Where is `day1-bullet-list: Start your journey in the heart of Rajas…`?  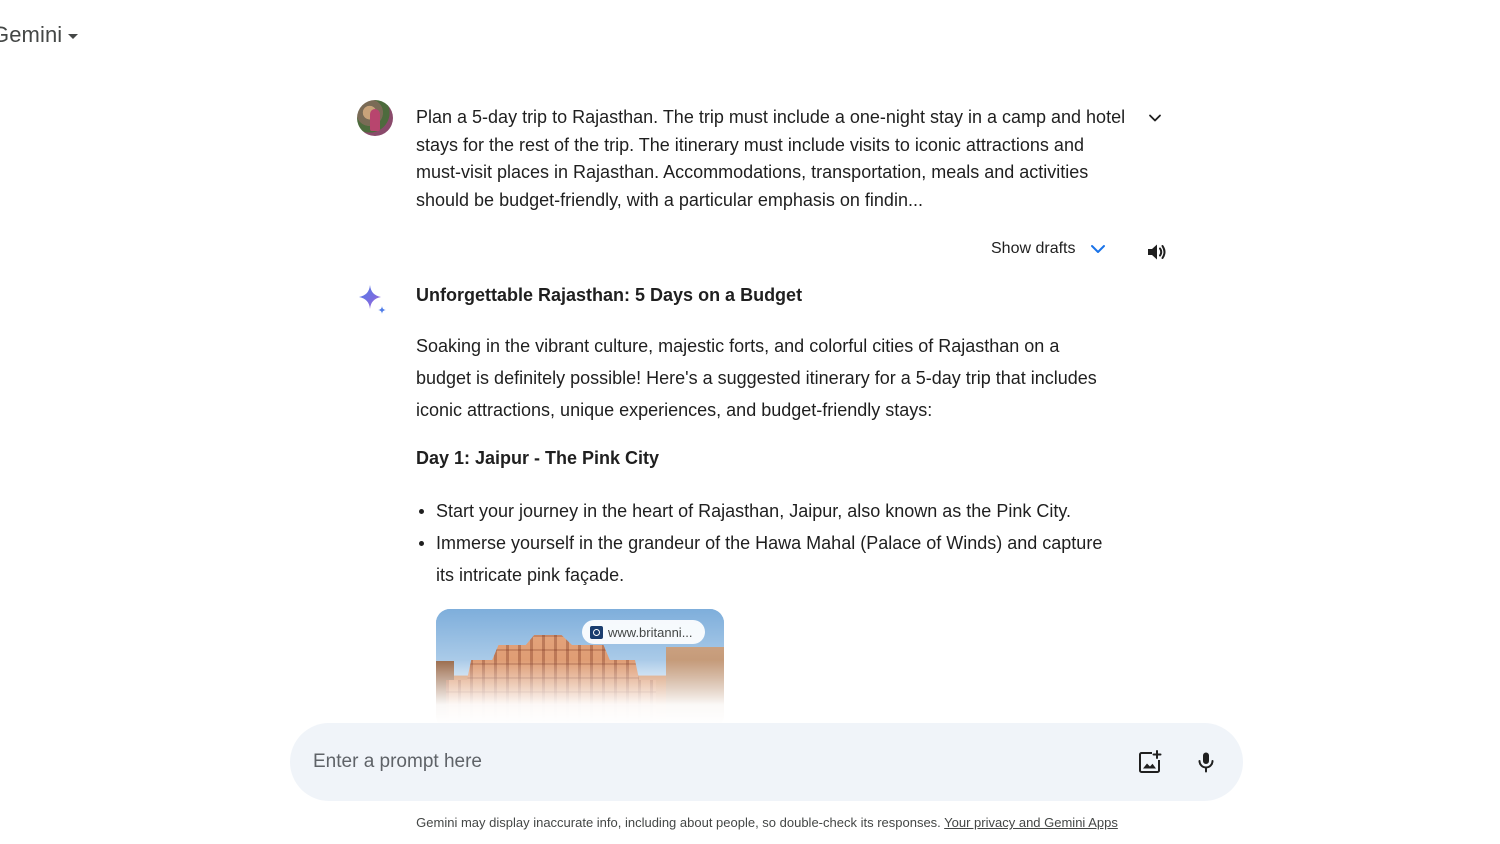
day1-bullet-list: Start your journey in the heart of Rajas… is located at coordinates (766, 543).